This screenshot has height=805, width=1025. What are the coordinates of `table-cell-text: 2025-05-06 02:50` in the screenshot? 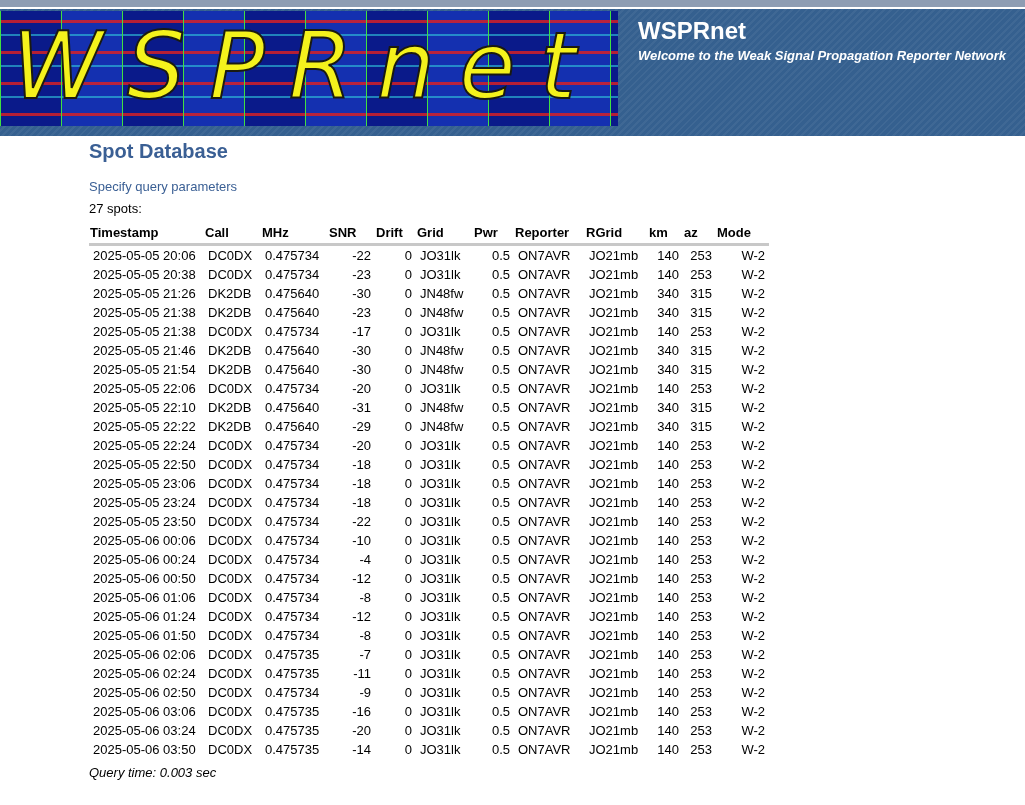 It's located at (144, 693).